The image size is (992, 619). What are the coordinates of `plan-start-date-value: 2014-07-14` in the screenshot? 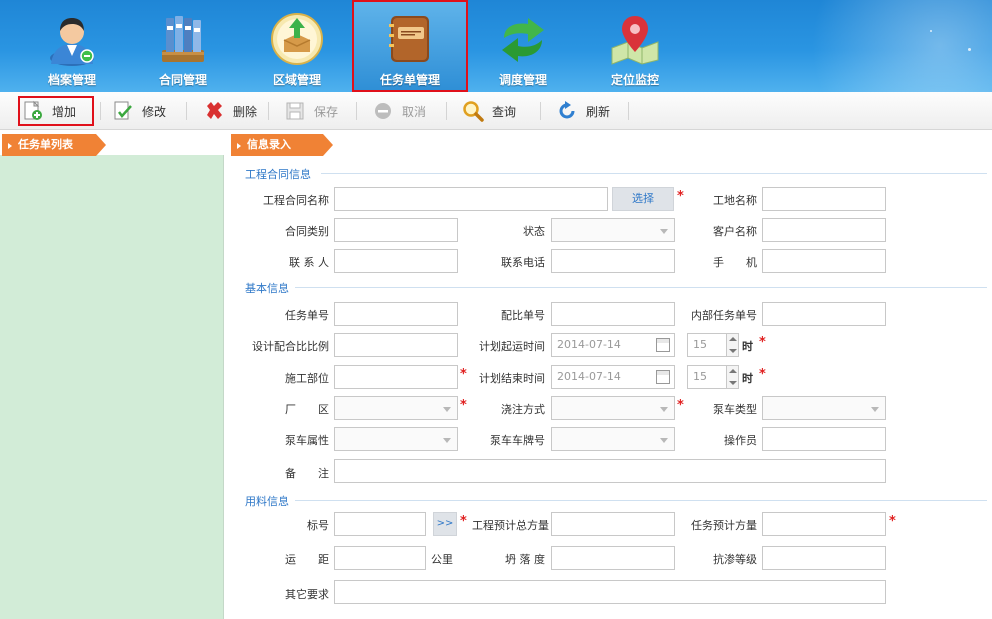 It's located at (589, 344).